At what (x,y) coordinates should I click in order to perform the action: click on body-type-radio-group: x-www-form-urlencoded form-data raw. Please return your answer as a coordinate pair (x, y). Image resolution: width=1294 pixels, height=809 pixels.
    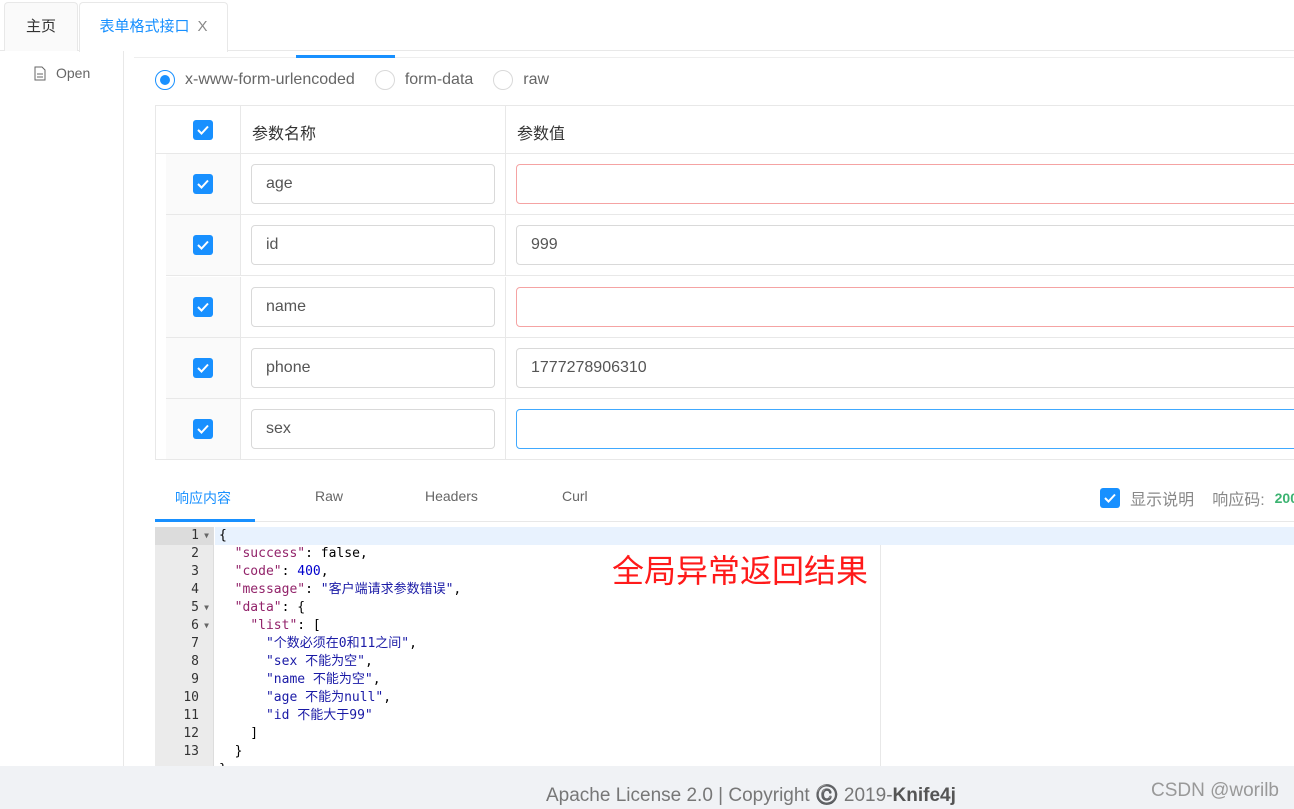
    Looking at the image, I should click on (352, 80).